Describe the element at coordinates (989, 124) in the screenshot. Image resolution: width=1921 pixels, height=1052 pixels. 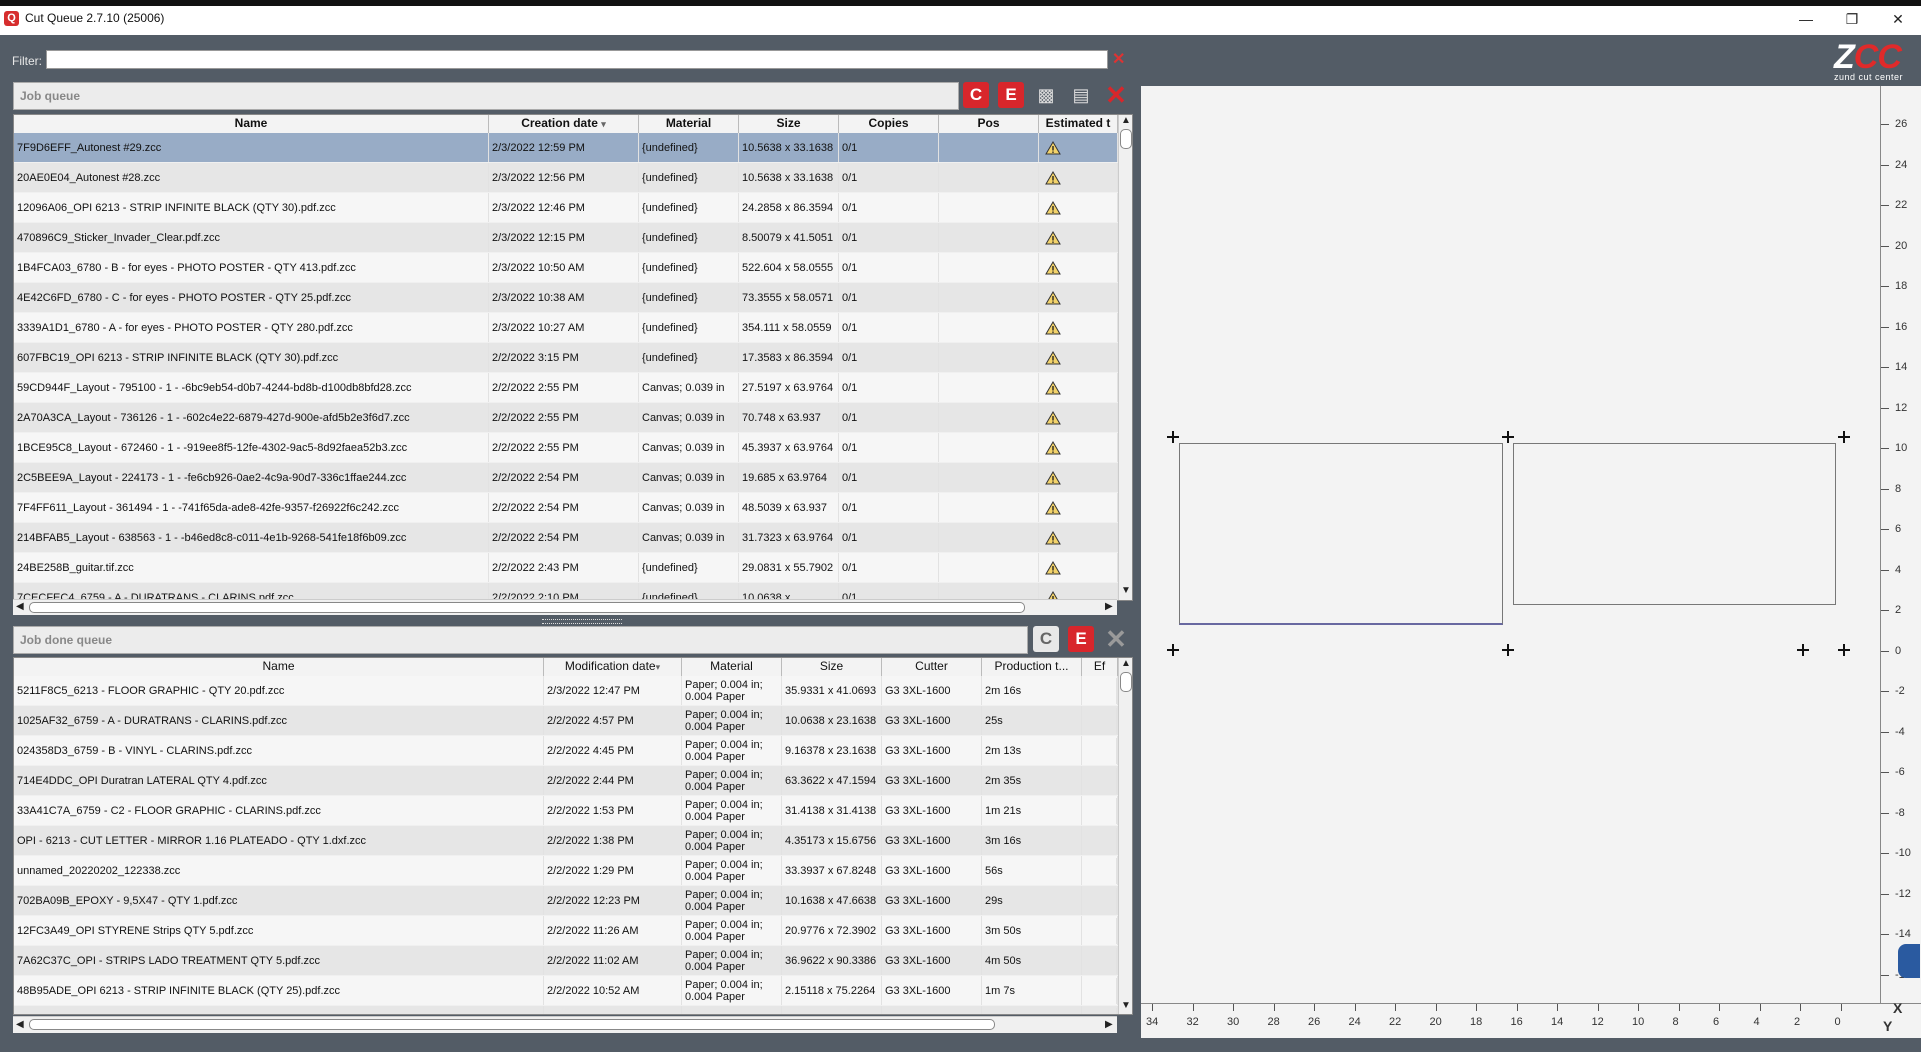
I see `col-pos: Pos` at that location.